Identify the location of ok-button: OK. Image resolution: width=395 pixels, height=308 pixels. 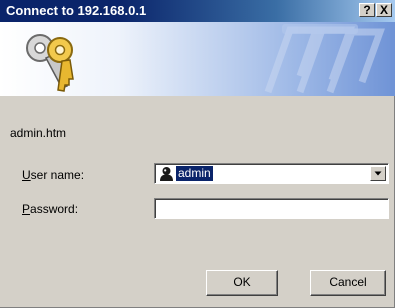
(242, 283).